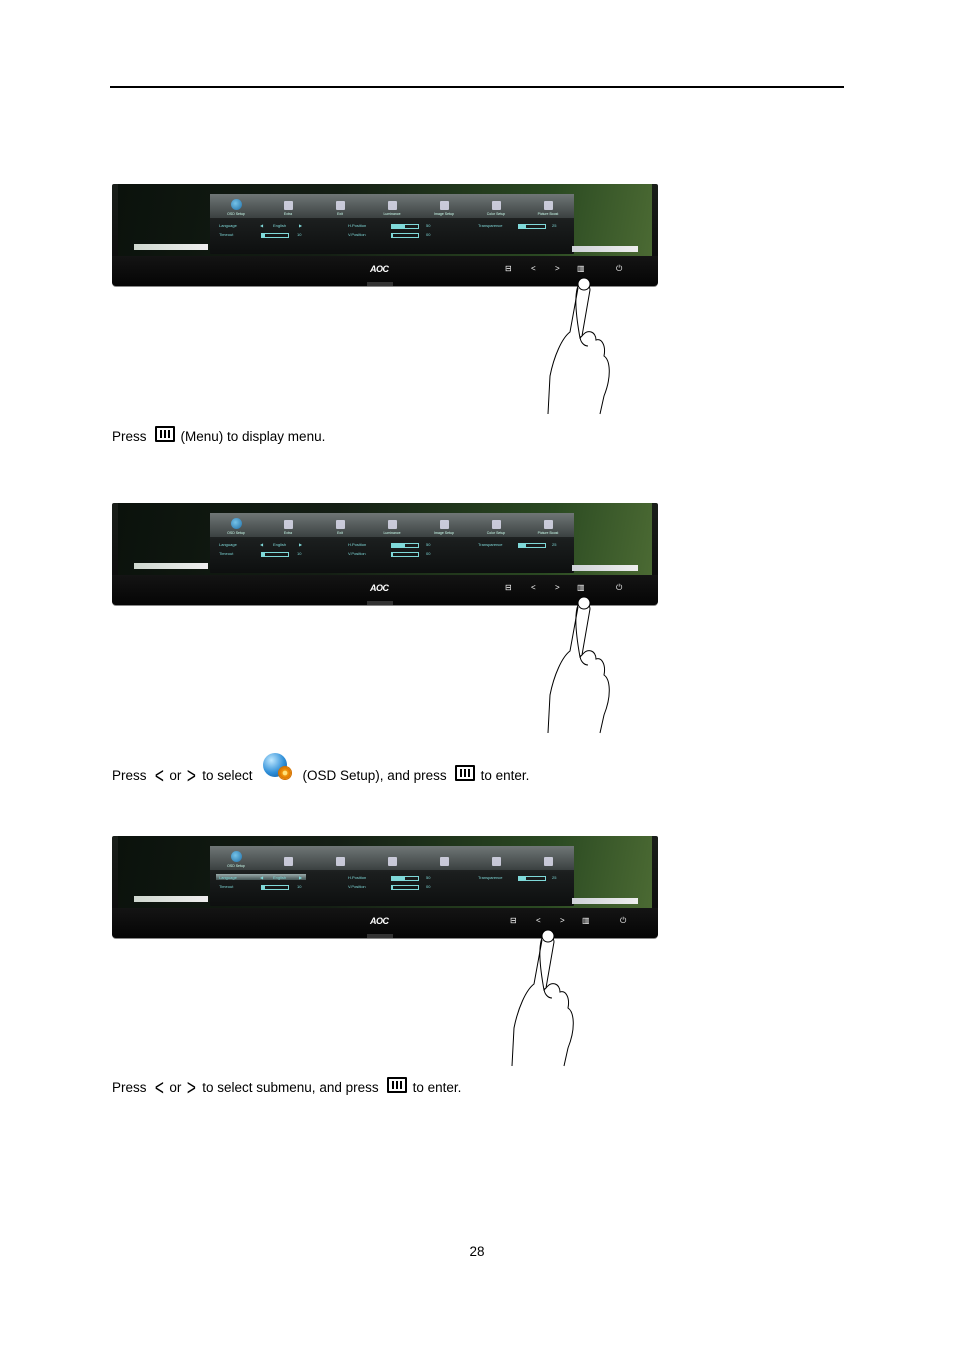  Describe the element at coordinates (444, 533) in the screenshot. I see `osd-tab-label: Image Setup` at that location.